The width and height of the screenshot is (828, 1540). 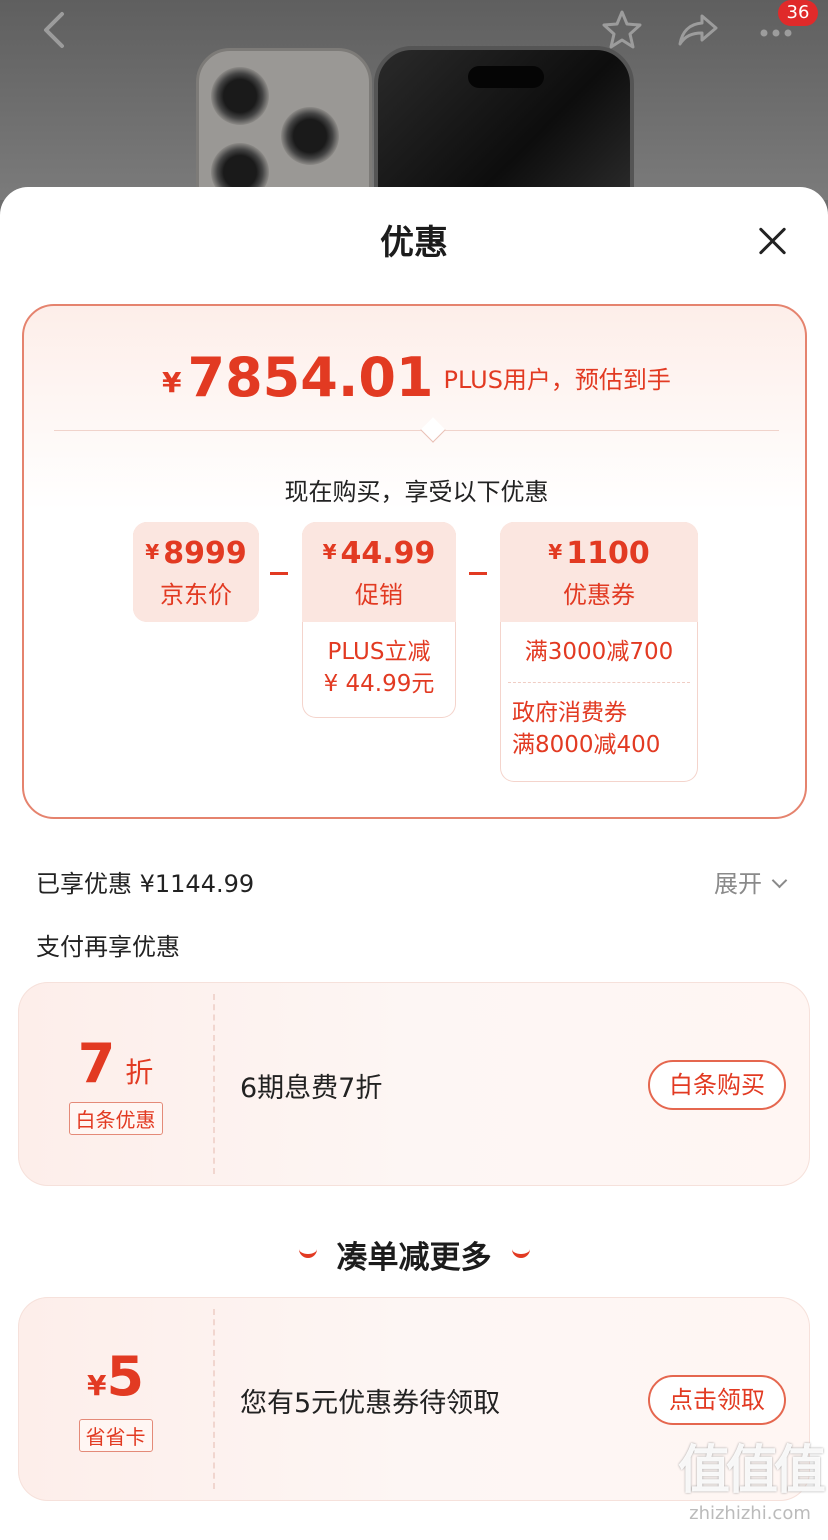 I want to click on promo-label: 促销, so click(x=379, y=595).